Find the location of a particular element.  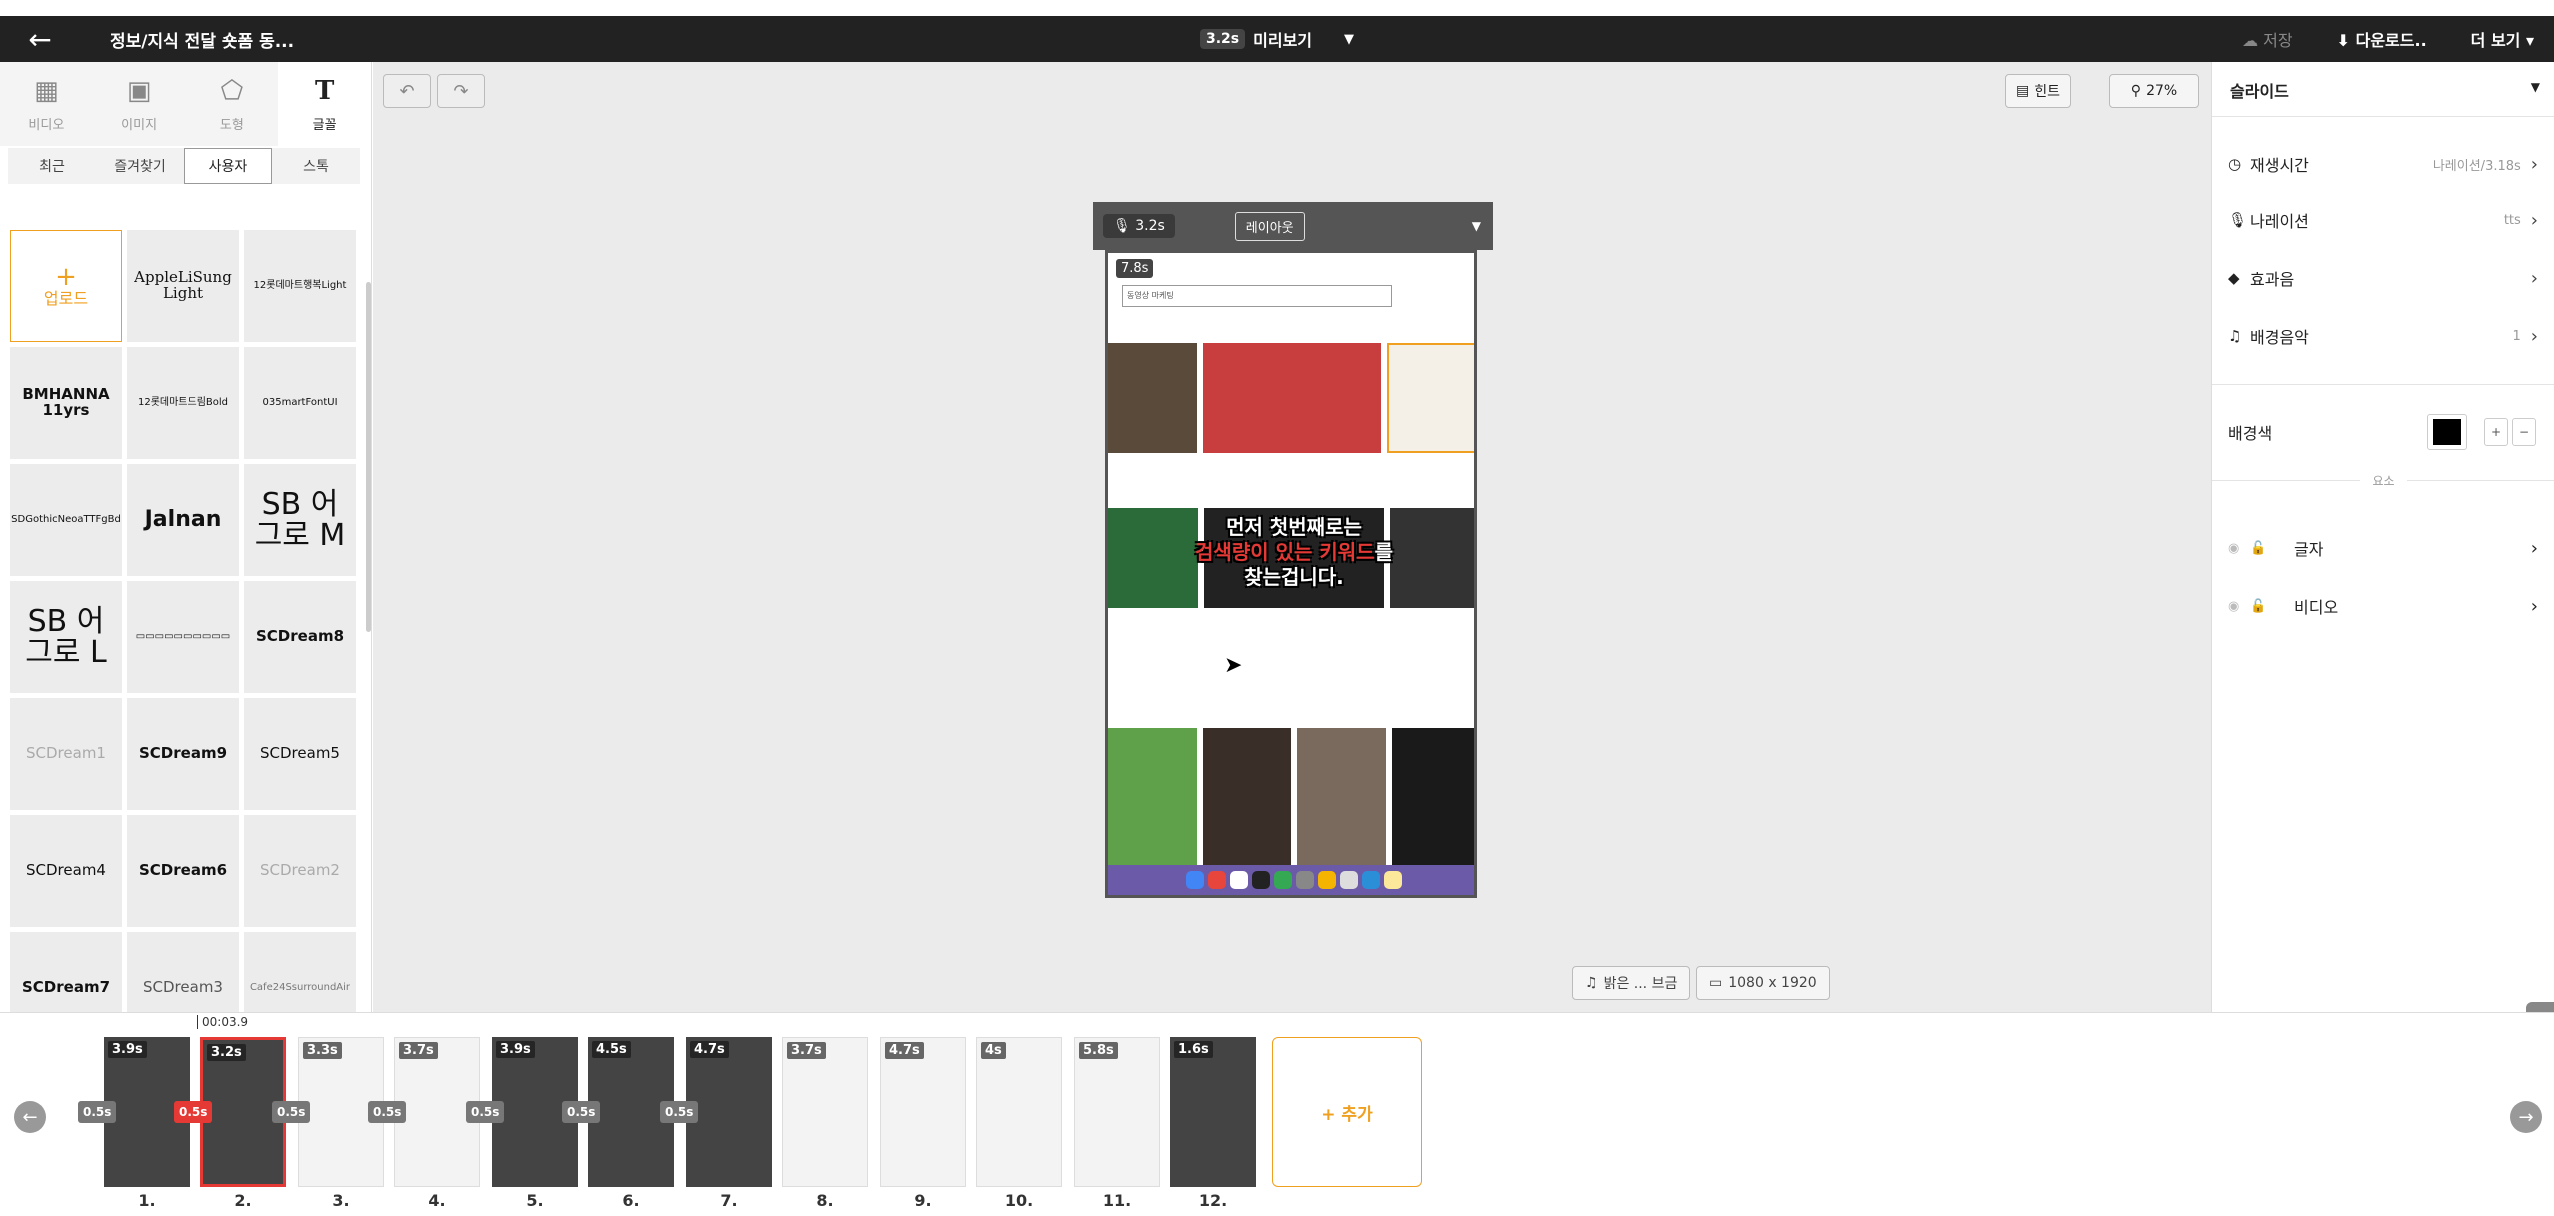

subtab-favorites: 즐겨찾기 is located at coordinates (140, 166).